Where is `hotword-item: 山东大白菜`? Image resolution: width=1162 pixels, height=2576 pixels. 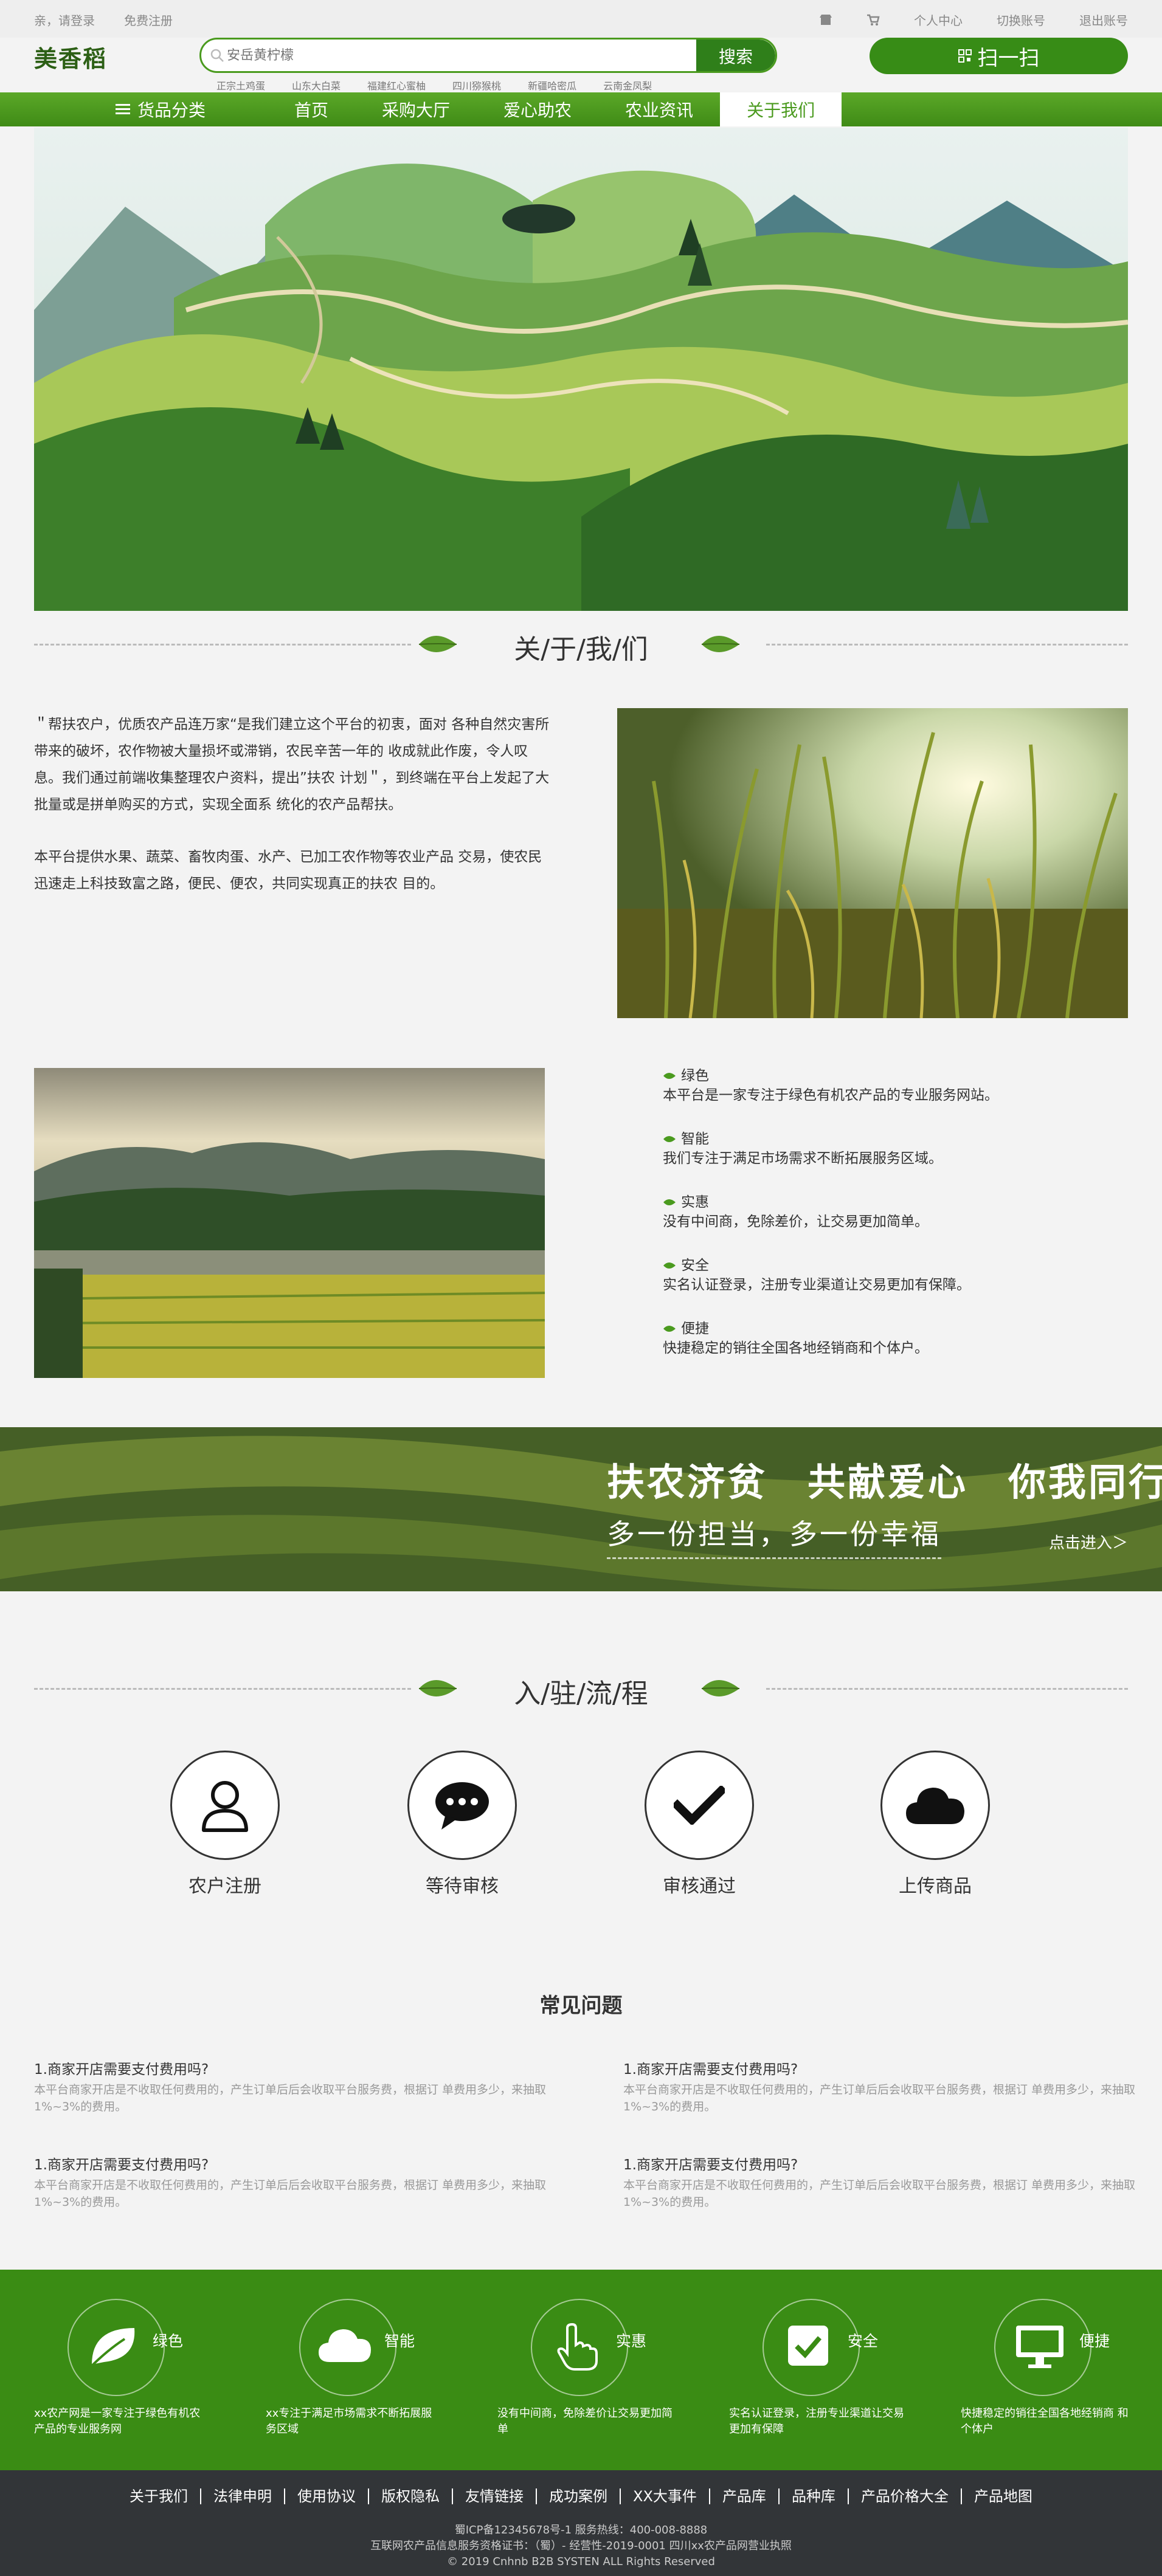 hotword-item: 山东大白菜 is located at coordinates (316, 85).